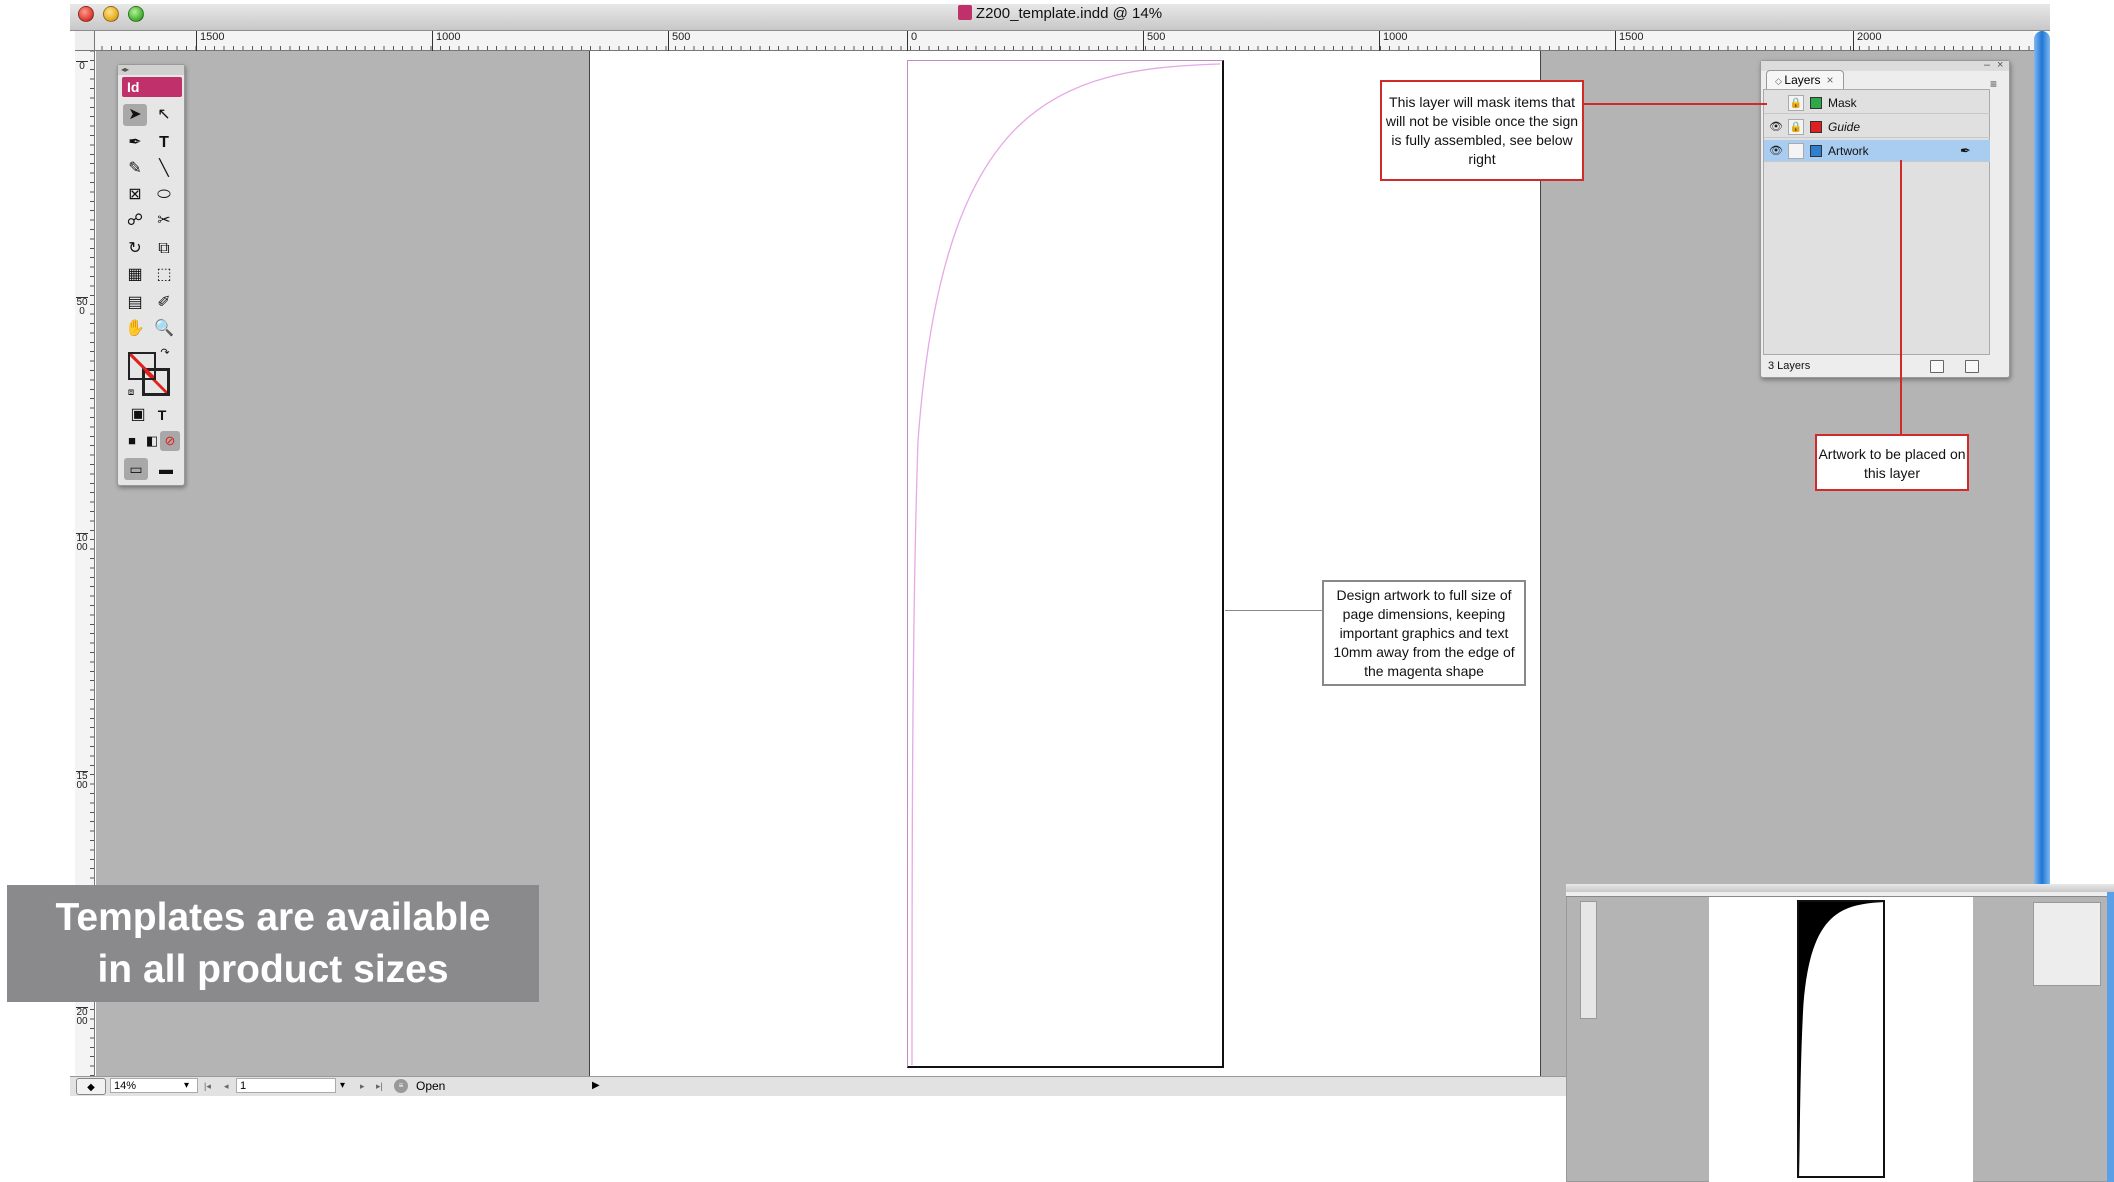  What do you see at coordinates (1848, 151) in the screenshot?
I see `layer-name: Artwork` at bounding box center [1848, 151].